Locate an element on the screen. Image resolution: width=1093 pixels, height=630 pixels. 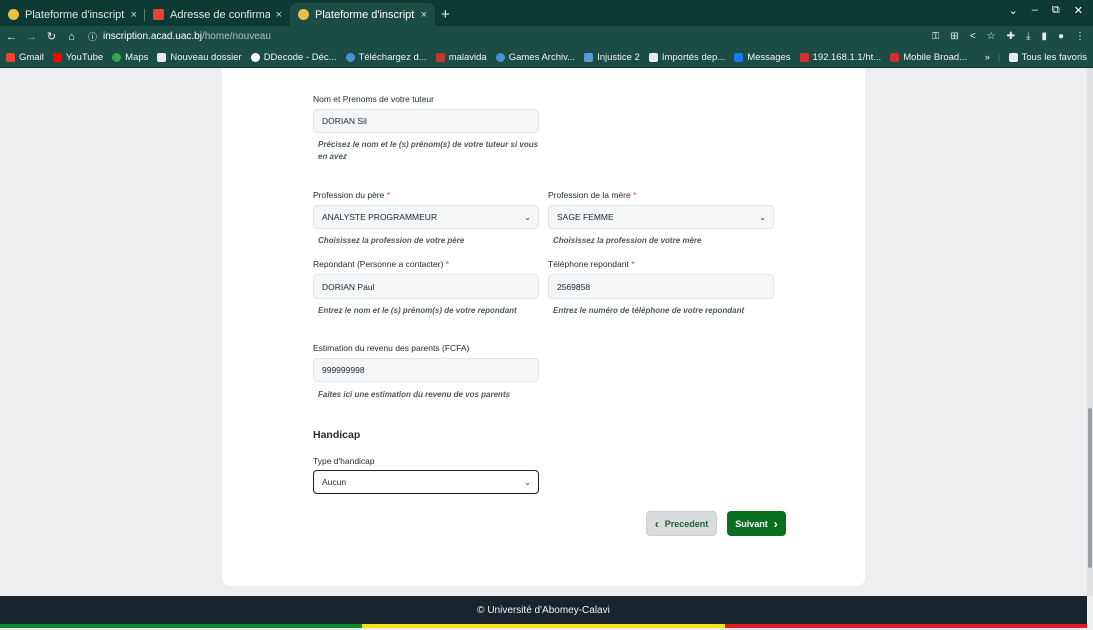
next-button: Suivant › is located at coordinates (756, 523).